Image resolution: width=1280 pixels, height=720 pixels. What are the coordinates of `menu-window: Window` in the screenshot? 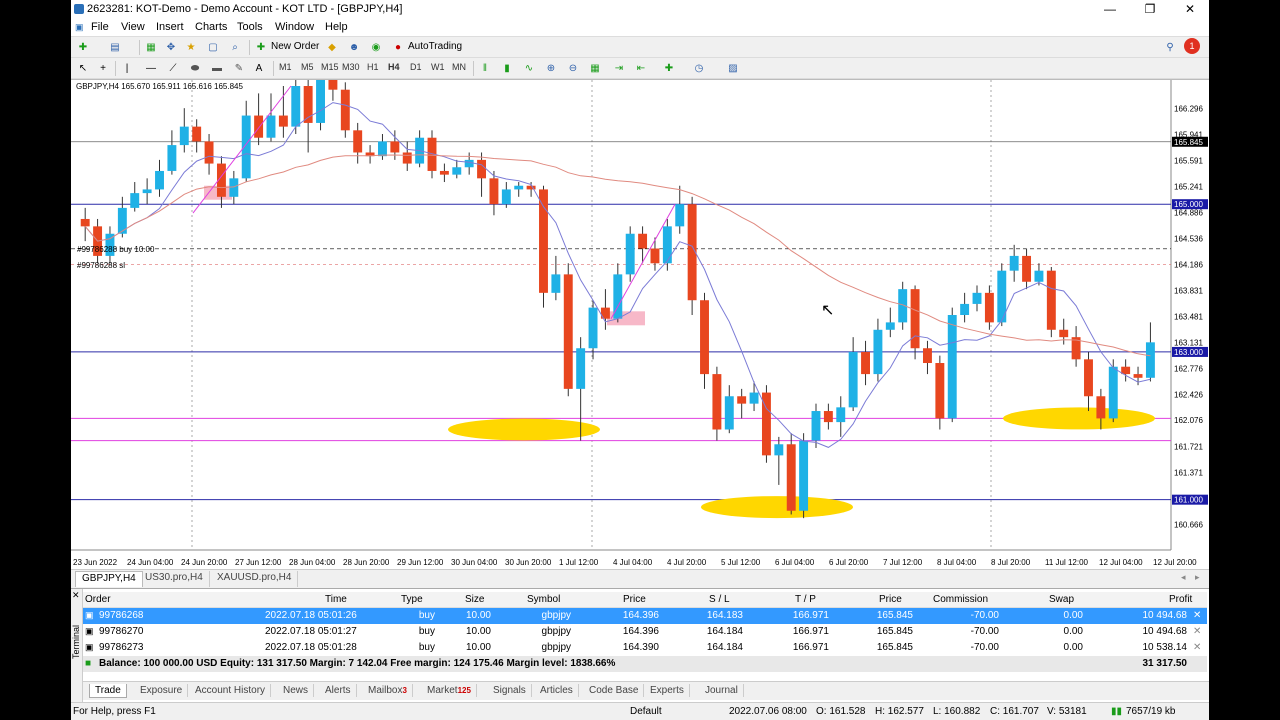 It's located at (294, 27).